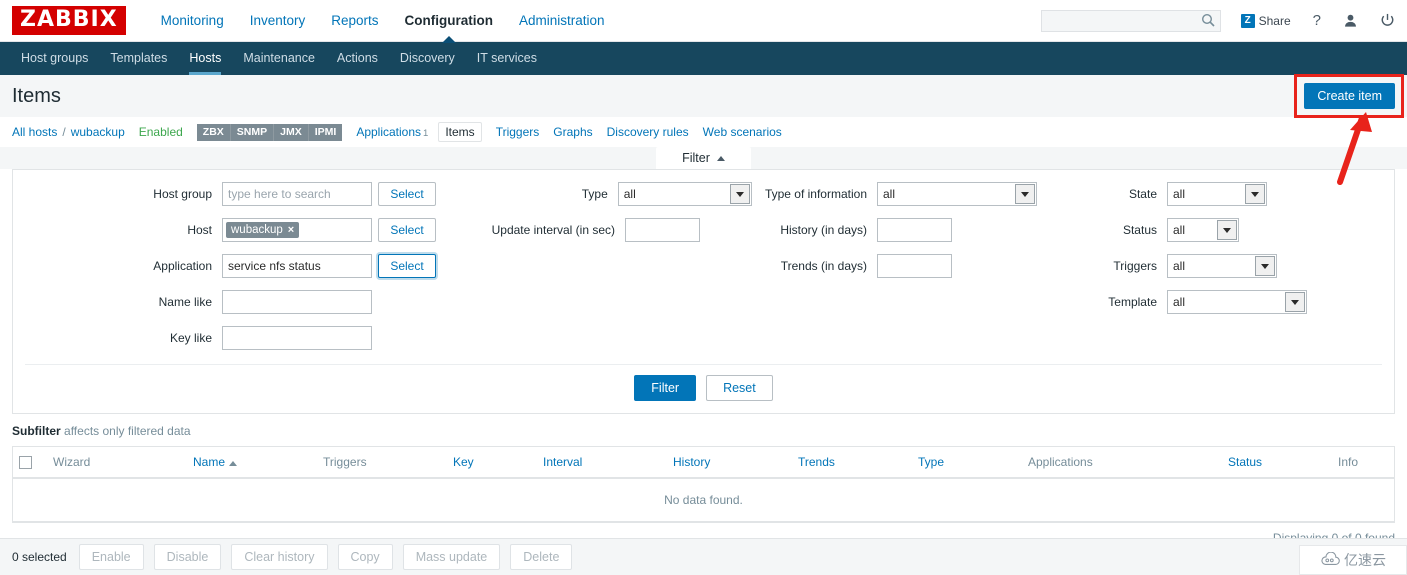 The height and width of the screenshot is (575, 1407). I want to click on type-select-value: all, so click(629, 194).